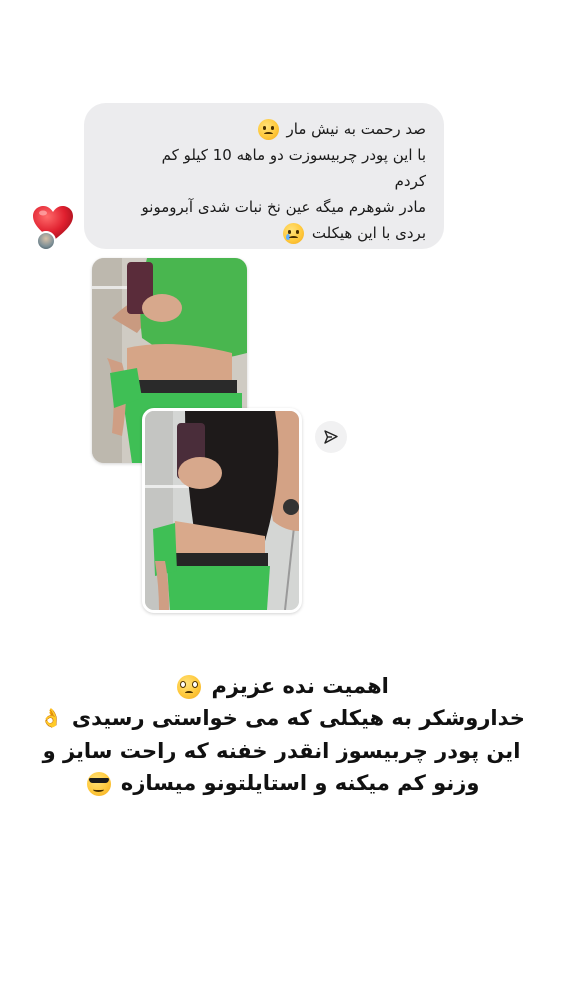 The height and width of the screenshot is (1000, 563). What do you see at coordinates (356, 129) in the screenshot?
I see `message-text: صد رحمت به نیش مار` at bounding box center [356, 129].